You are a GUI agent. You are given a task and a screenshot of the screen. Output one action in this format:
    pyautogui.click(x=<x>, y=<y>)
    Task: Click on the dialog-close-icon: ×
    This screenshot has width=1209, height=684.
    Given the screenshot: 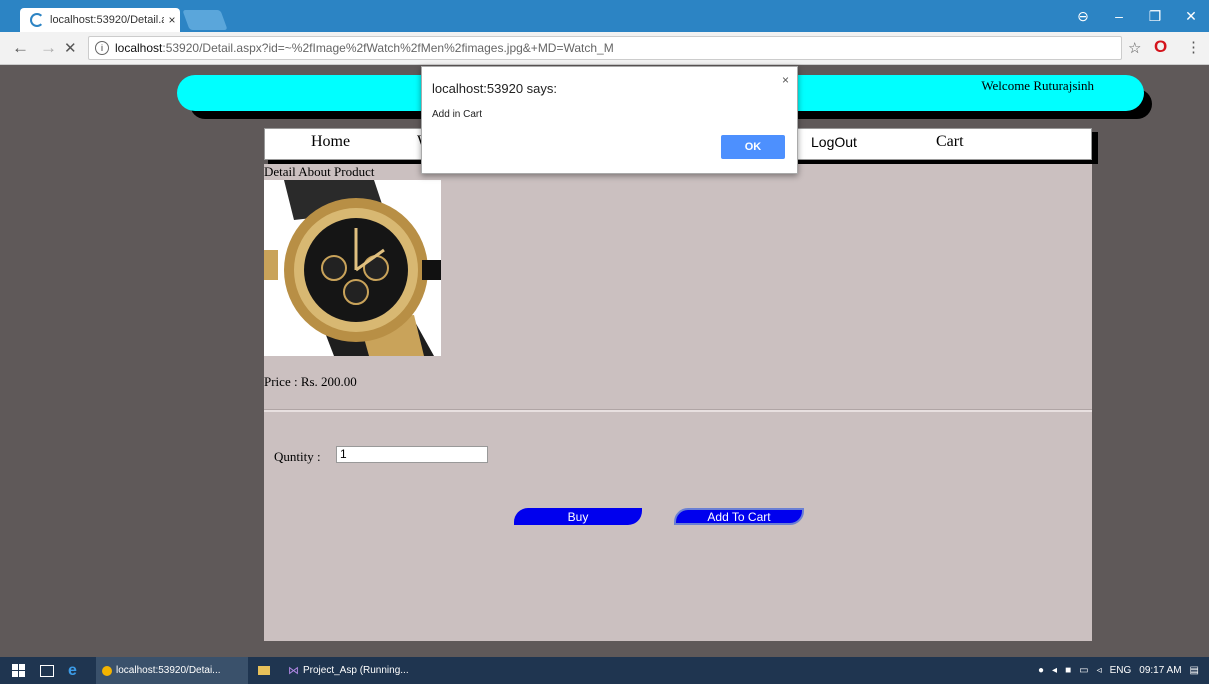 What is the action you would take?
    pyautogui.click(x=785, y=80)
    